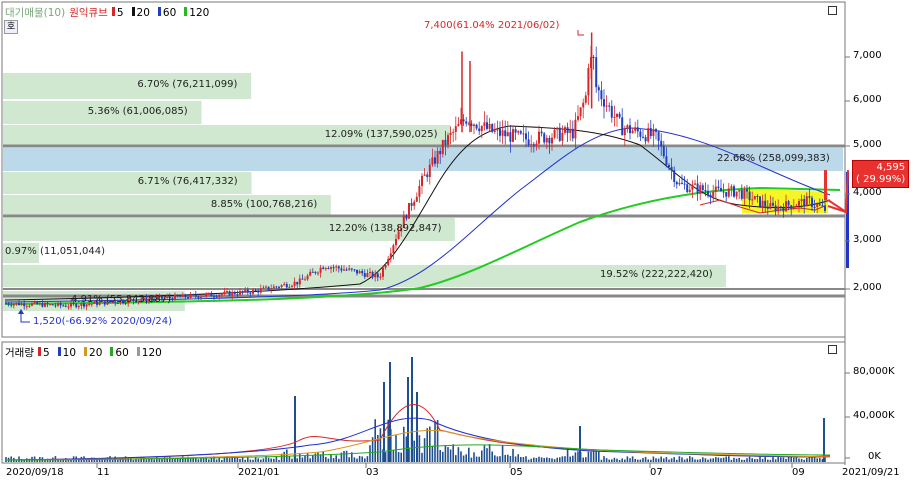  What do you see at coordinates (187, 84) in the screenshot?
I see `volume-profile-label: 6.70% (76,211,099)` at bounding box center [187, 84].